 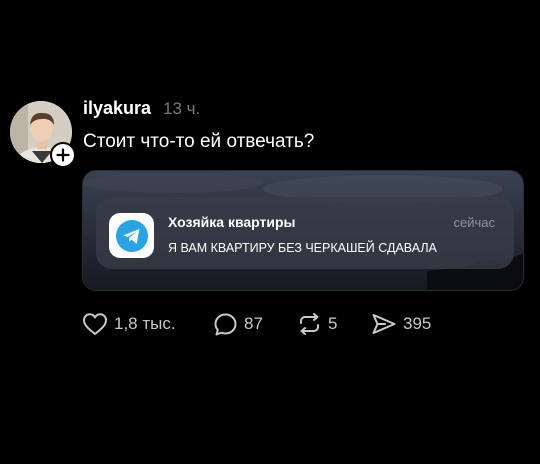 I want to click on follow-button, so click(x=63, y=155).